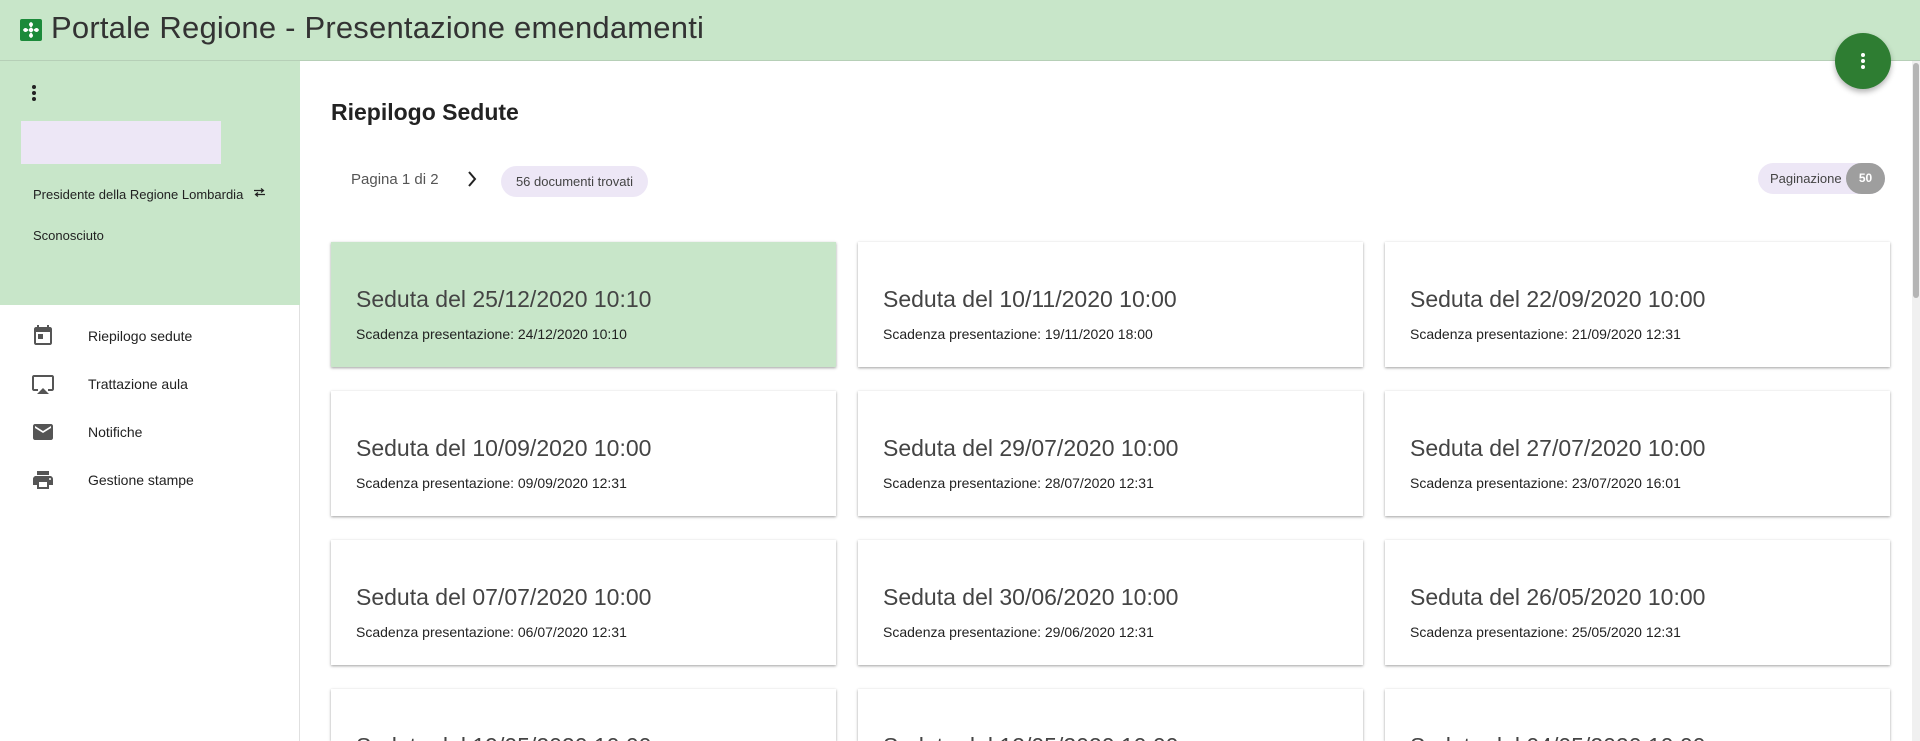 This screenshot has height=741, width=1920. I want to click on calendar-icon, so click(43, 335).